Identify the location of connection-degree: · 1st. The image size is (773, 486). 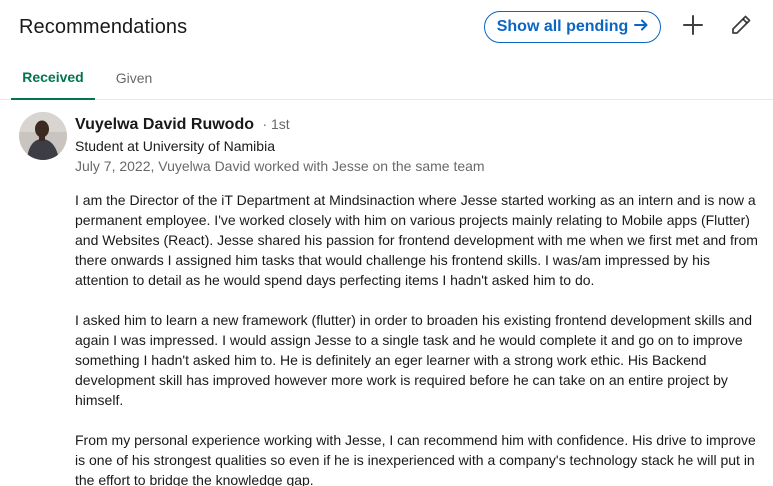
(276, 124).